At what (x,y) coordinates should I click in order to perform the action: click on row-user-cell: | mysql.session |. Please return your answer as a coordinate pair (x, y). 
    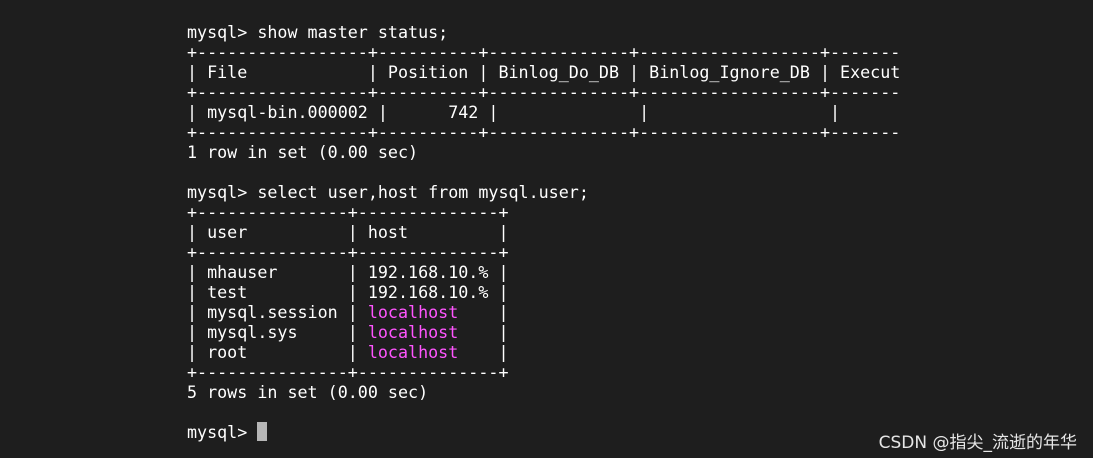
    Looking at the image, I should click on (277, 312).